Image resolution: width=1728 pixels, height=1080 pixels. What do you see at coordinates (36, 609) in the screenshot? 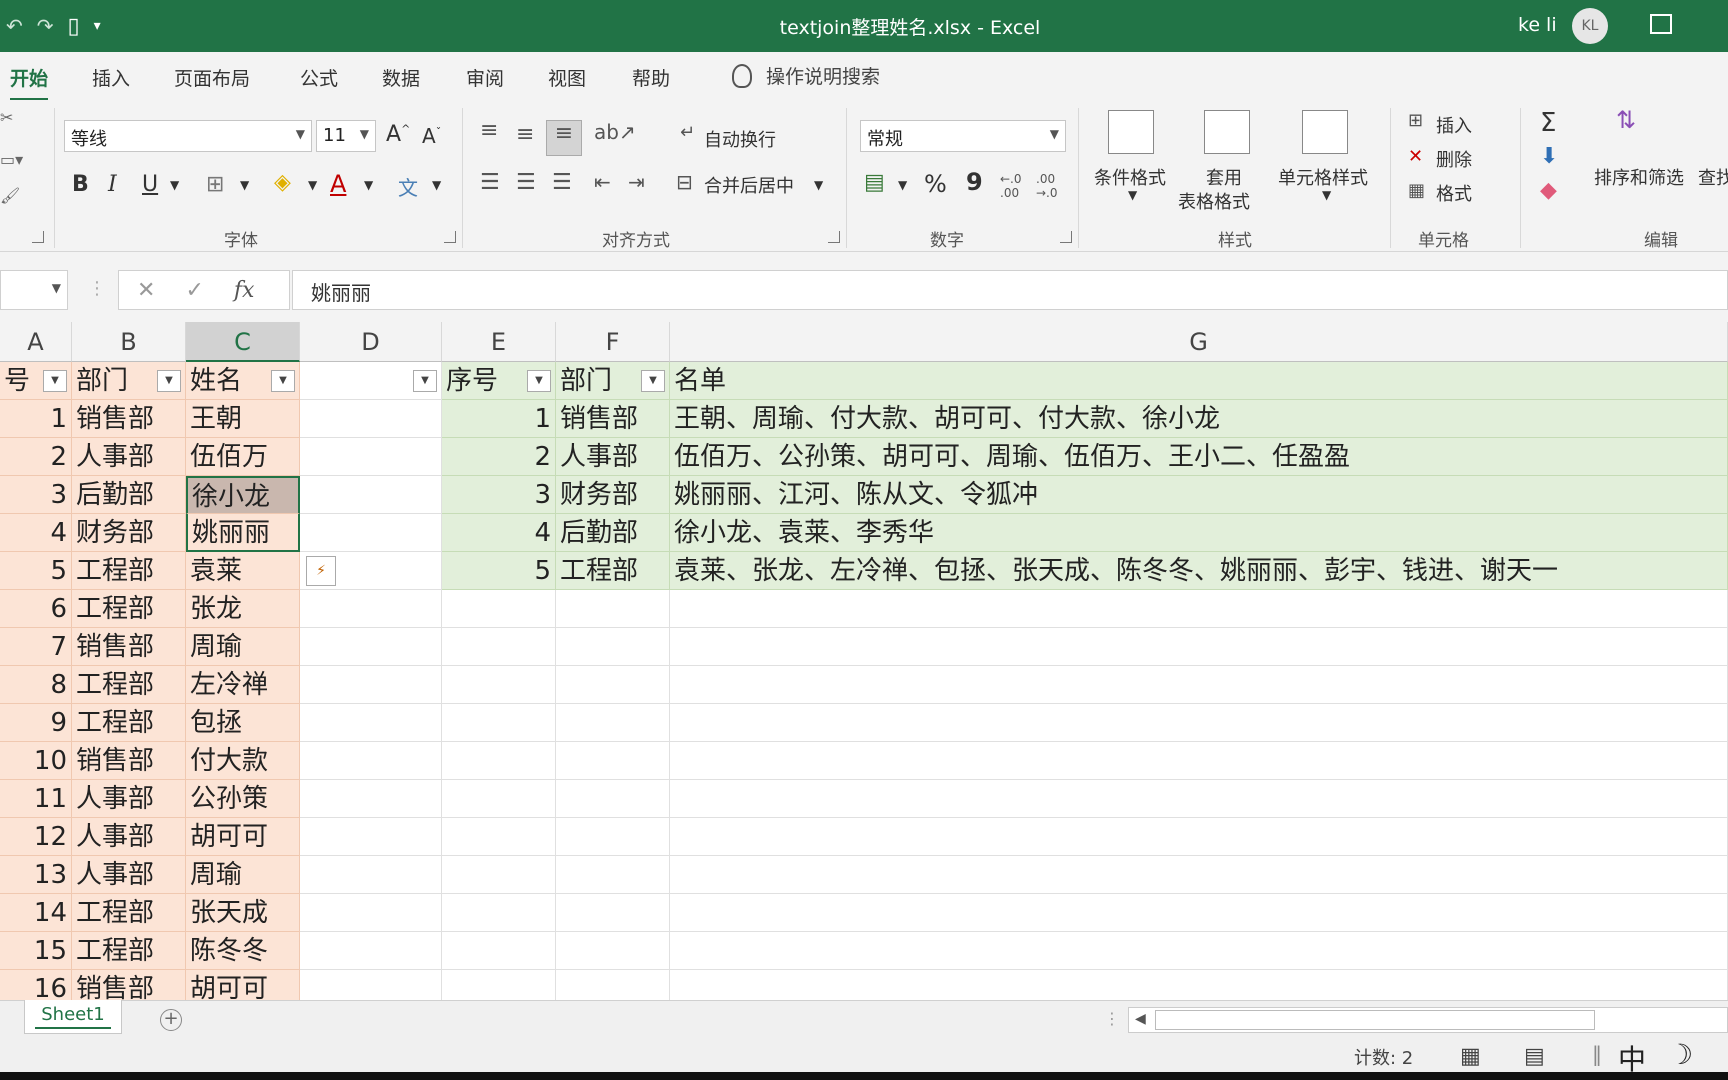
I see `table-row-number: 6` at bounding box center [36, 609].